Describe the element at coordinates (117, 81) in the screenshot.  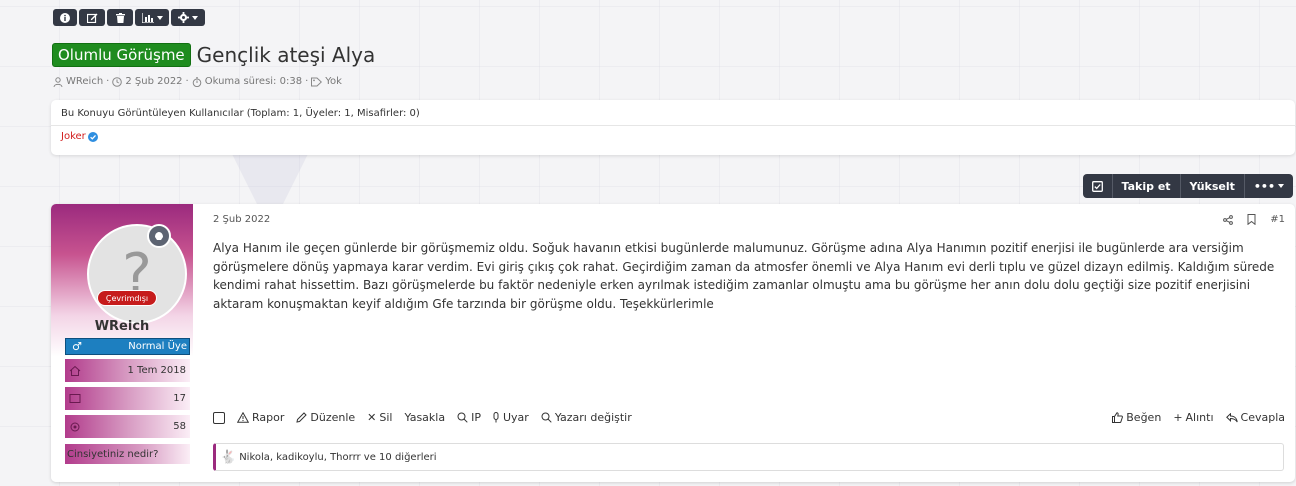
I see `clock-icon` at that location.